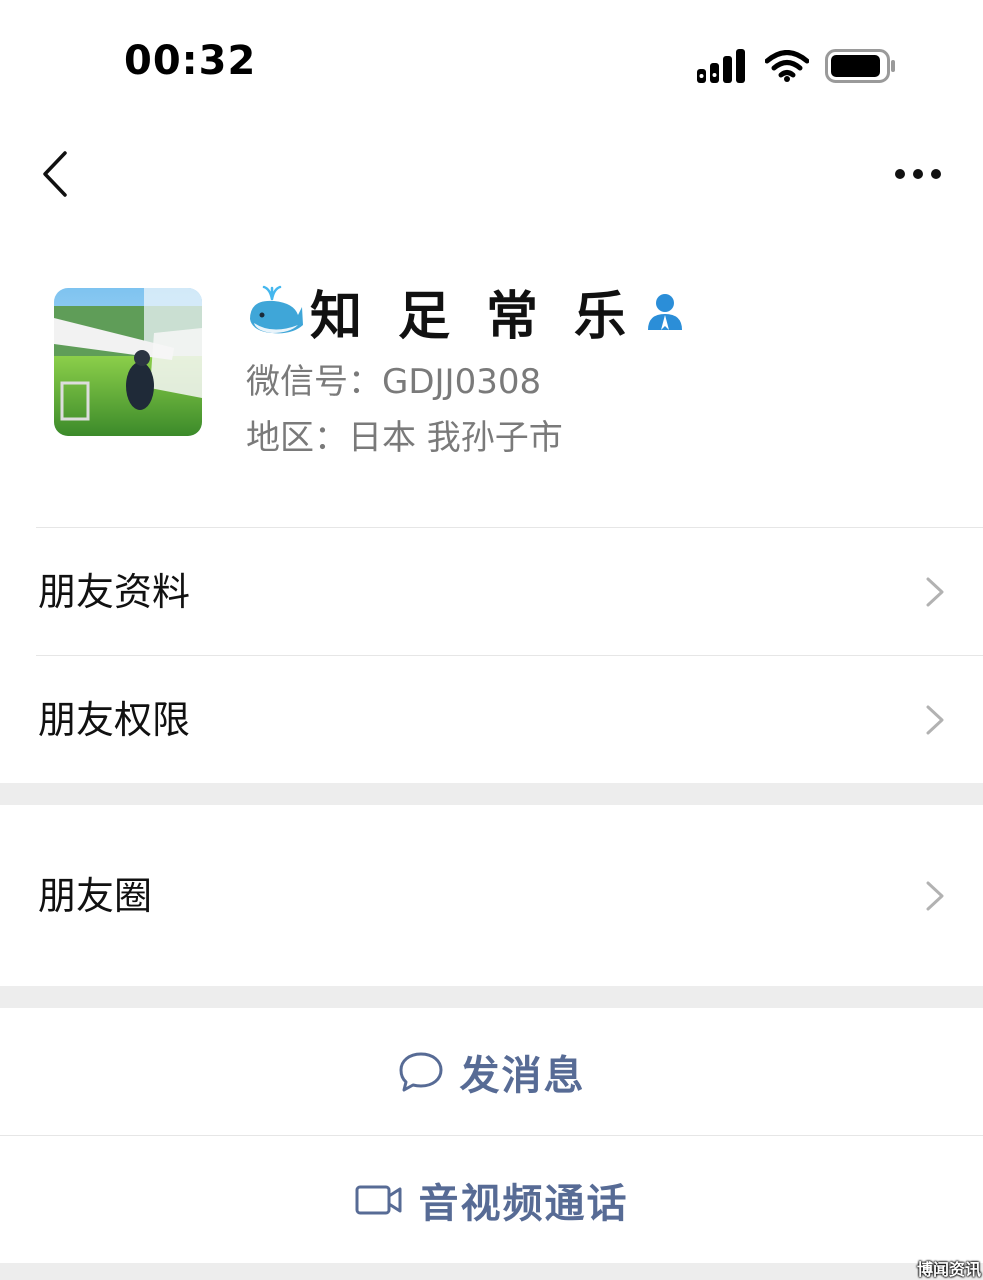  I want to click on more-button, so click(918, 174).